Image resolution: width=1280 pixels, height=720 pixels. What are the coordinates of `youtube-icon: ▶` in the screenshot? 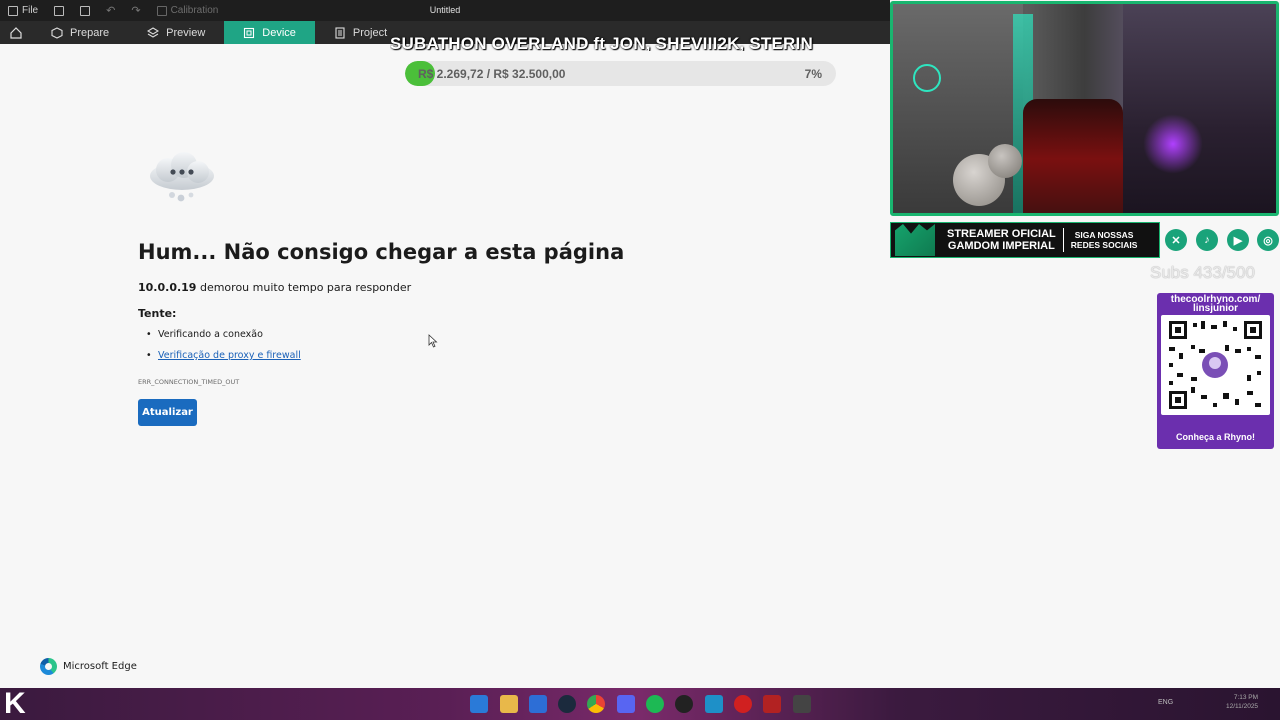 It's located at (1238, 240).